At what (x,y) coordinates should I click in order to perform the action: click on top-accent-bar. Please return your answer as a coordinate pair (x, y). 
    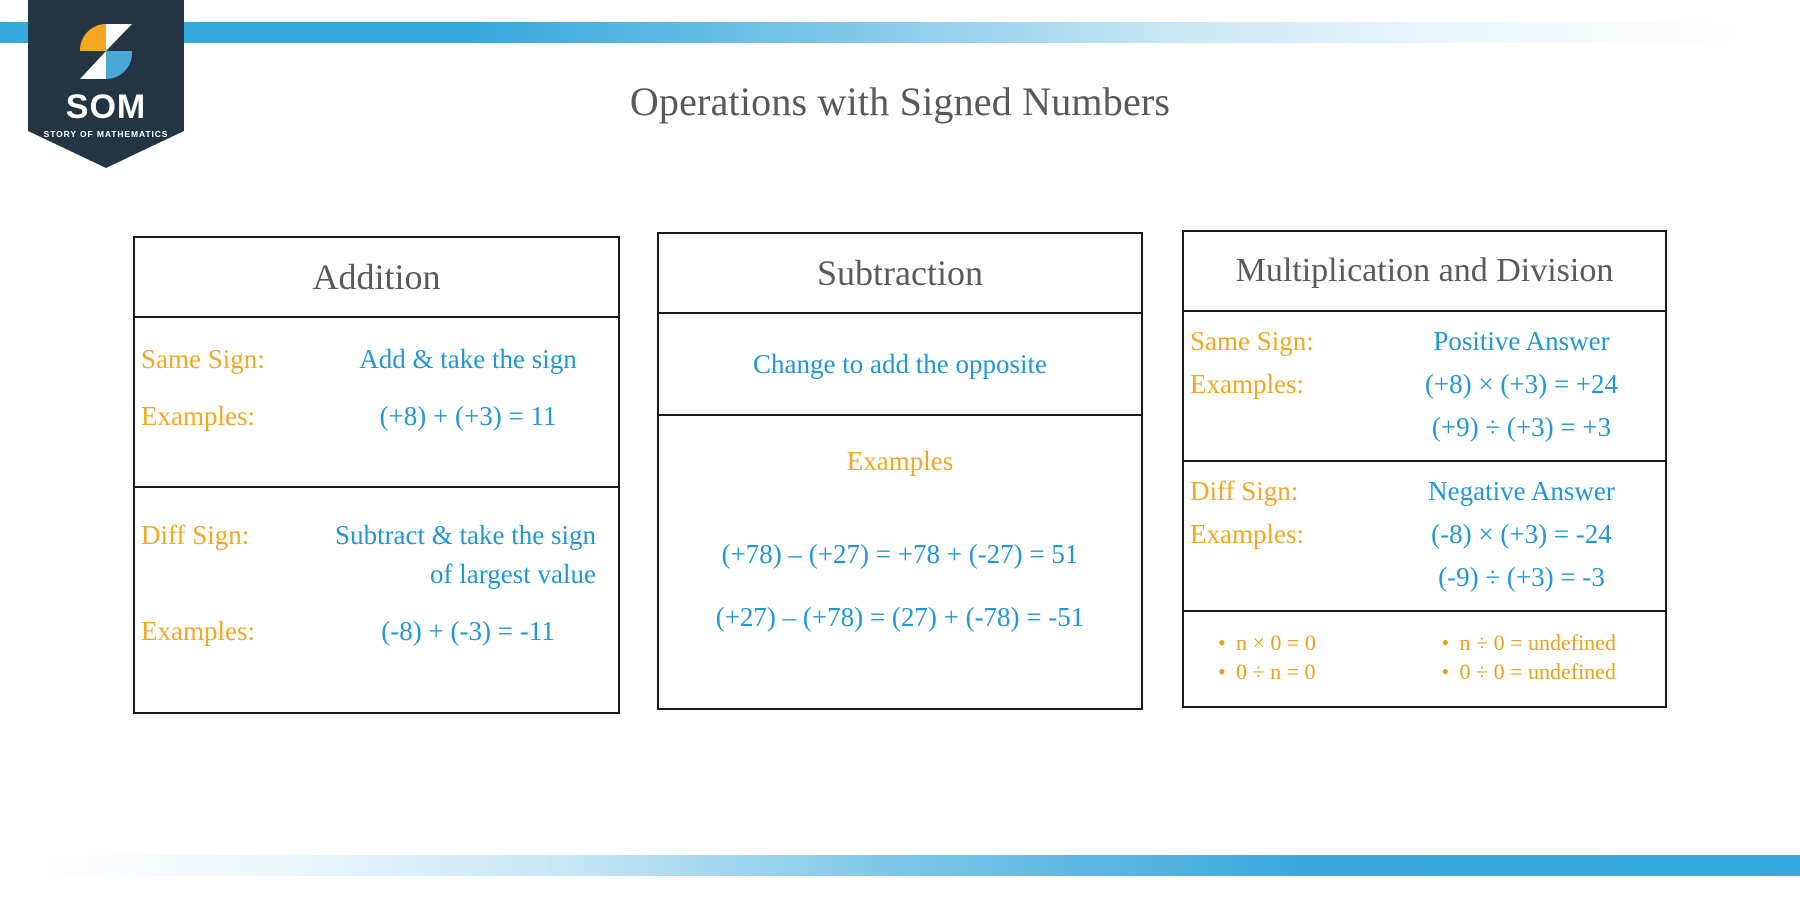
    Looking at the image, I should click on (900, 32).